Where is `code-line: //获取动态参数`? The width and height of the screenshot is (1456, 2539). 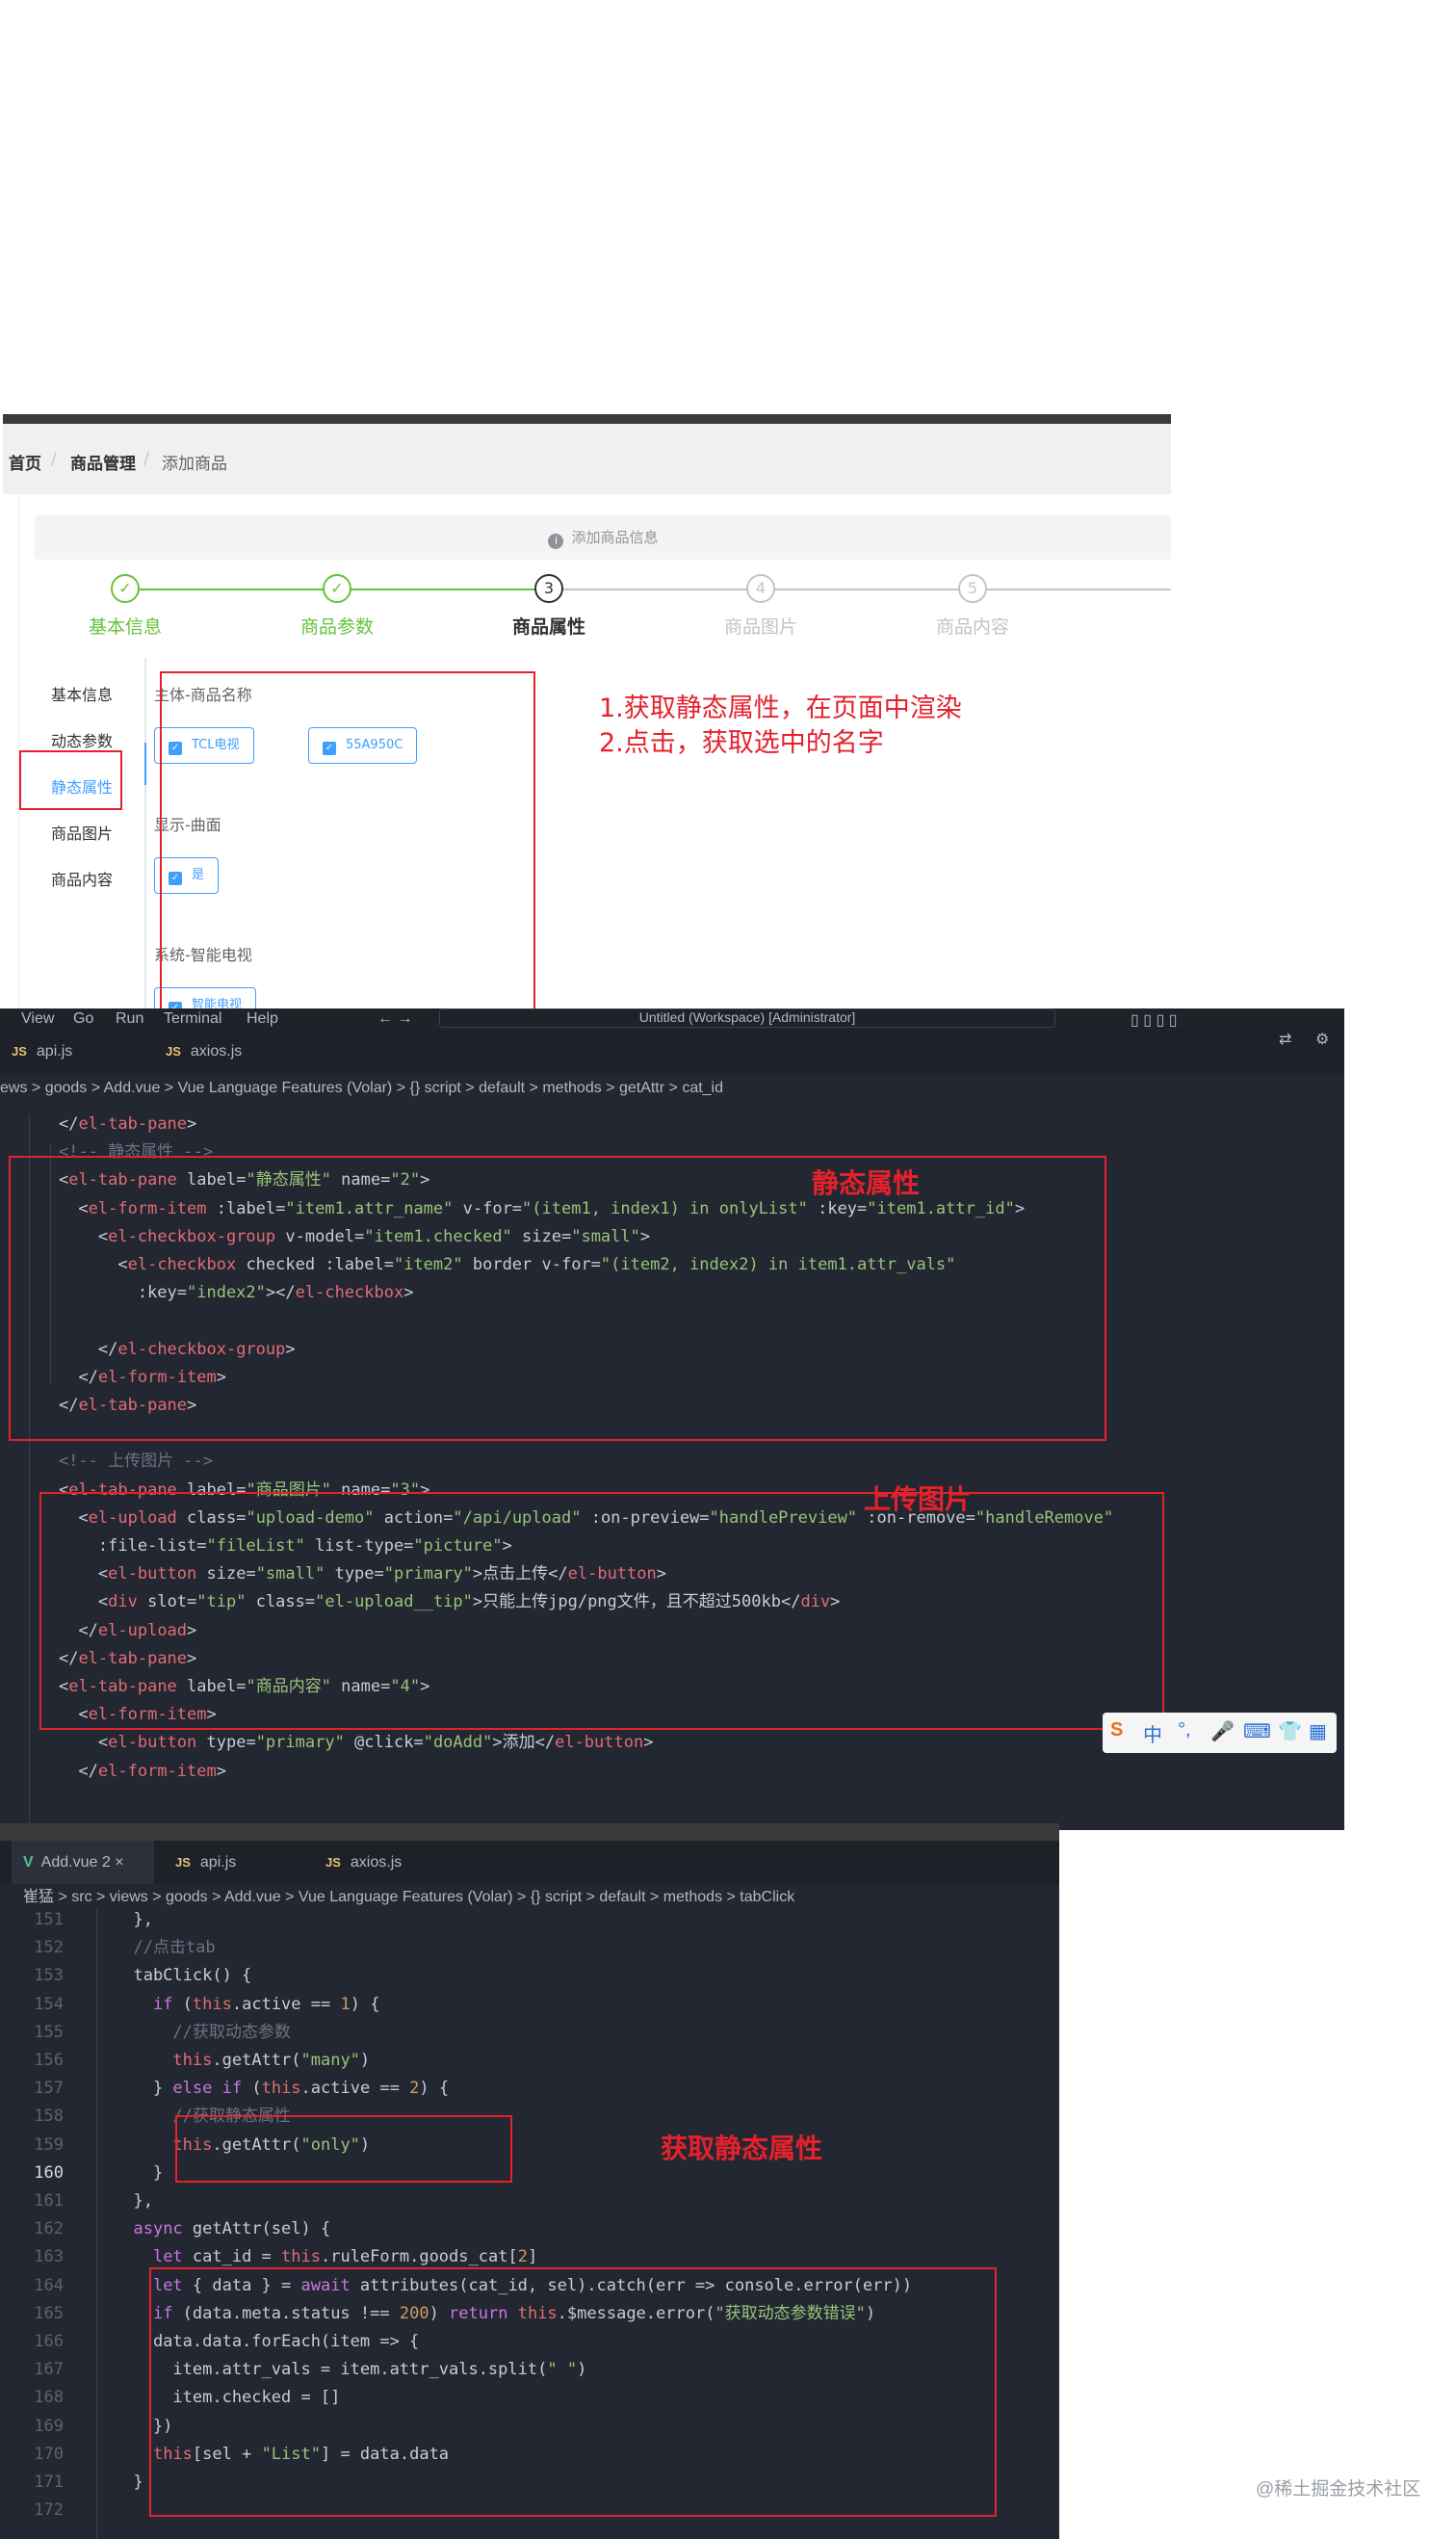 code-line: //获取动态参数 is located at coordinates (202, 2033).